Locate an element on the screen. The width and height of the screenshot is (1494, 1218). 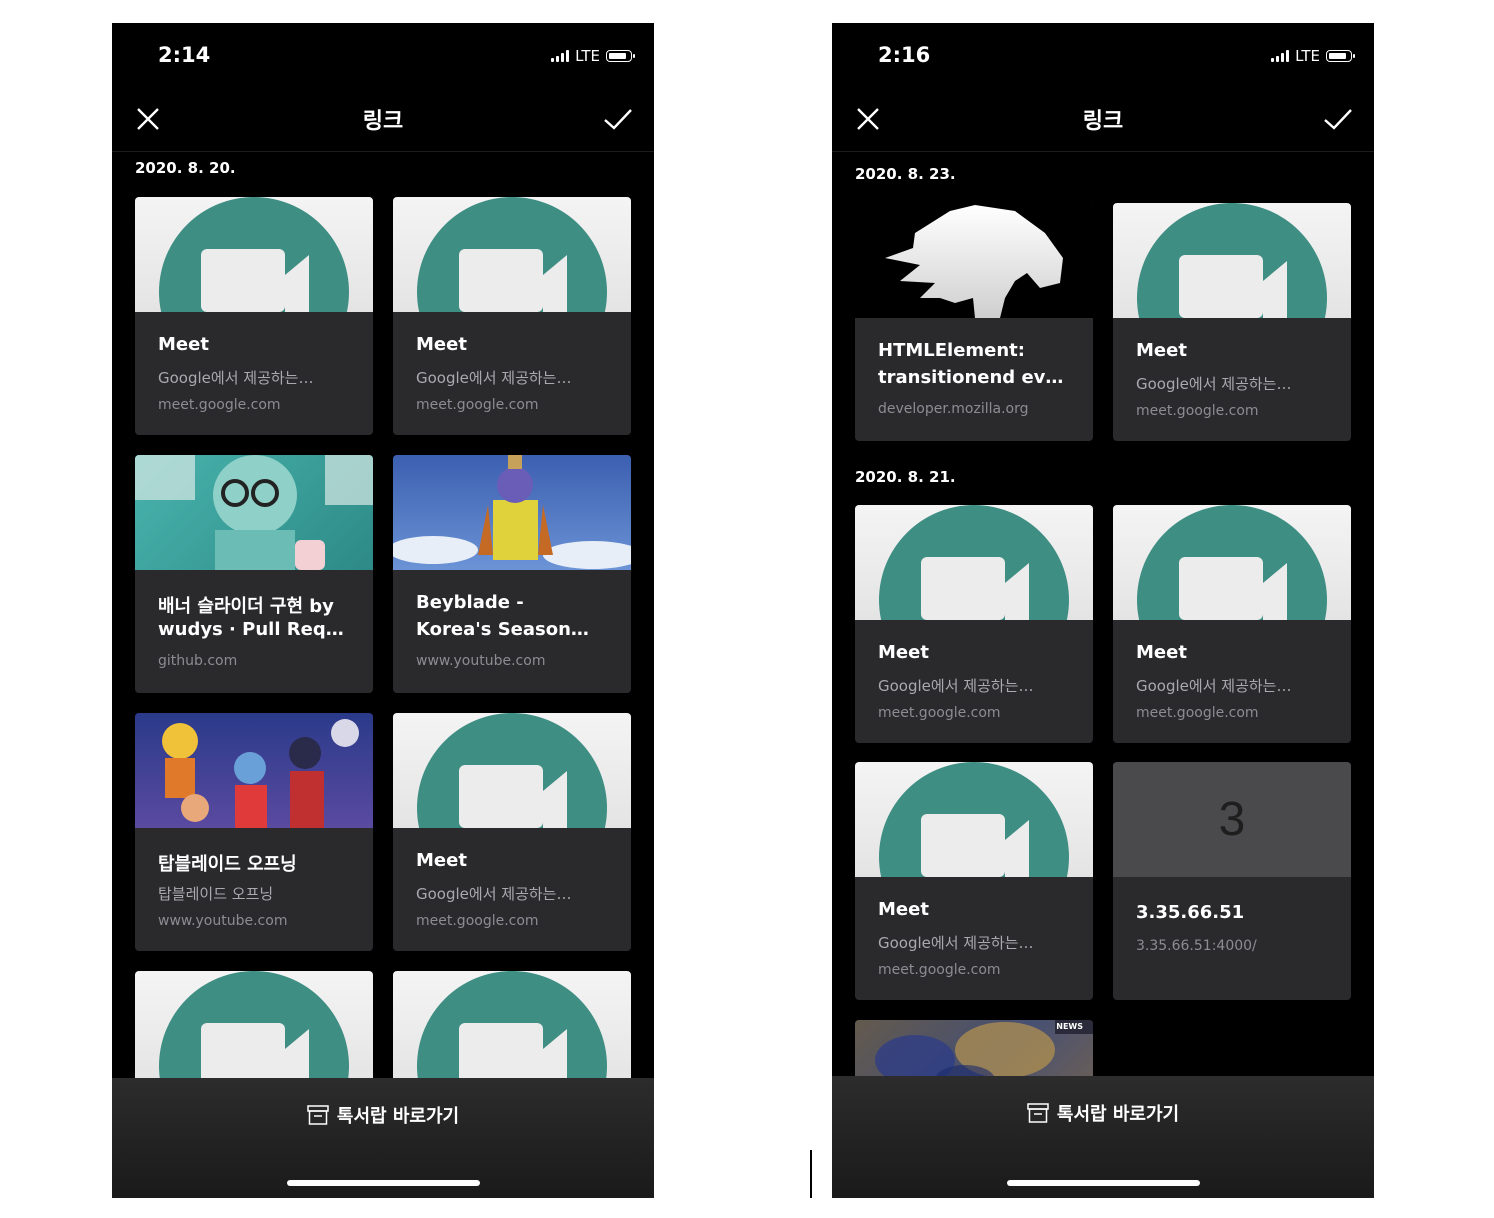
number-thumbnail: 3 is located at coordinates (1232, 819).